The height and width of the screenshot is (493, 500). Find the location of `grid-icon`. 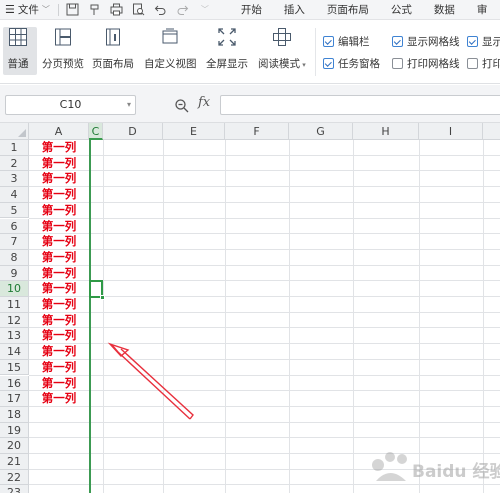

grid-icon is located at coordinates (18, 37).